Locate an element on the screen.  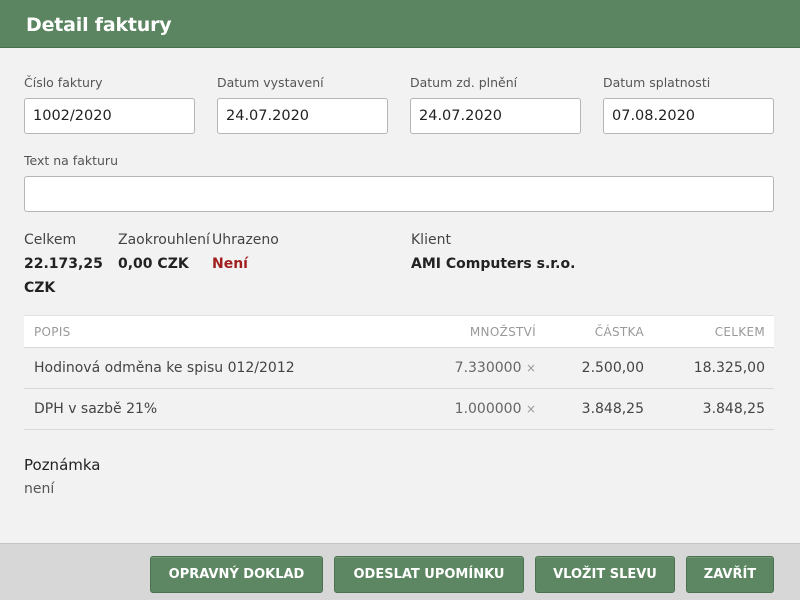
total-value-amount: 22.173,25 is located at coordinates (63, 264).